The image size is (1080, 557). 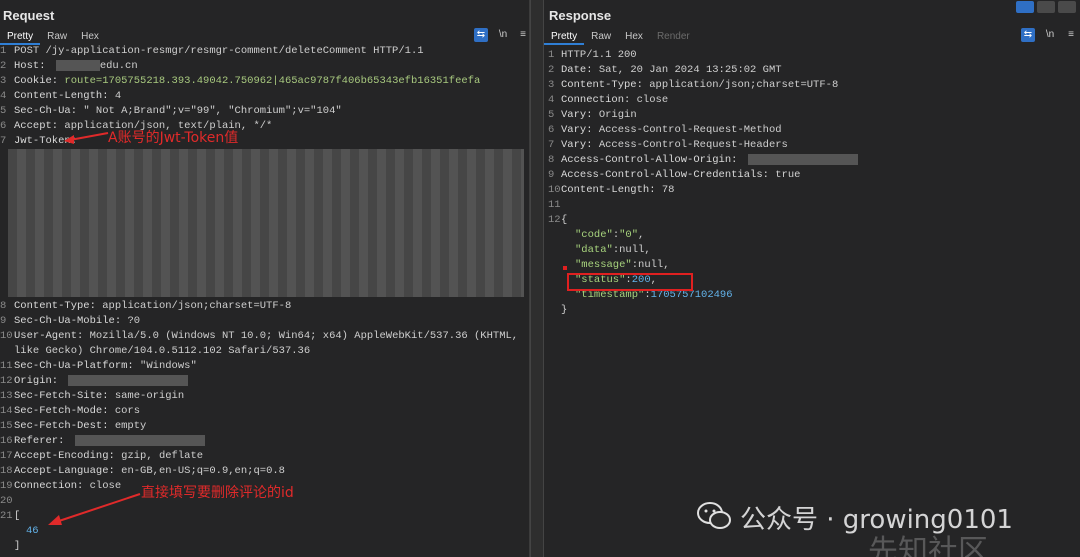 I want to click on red-marker, so click(x=565, y=268).